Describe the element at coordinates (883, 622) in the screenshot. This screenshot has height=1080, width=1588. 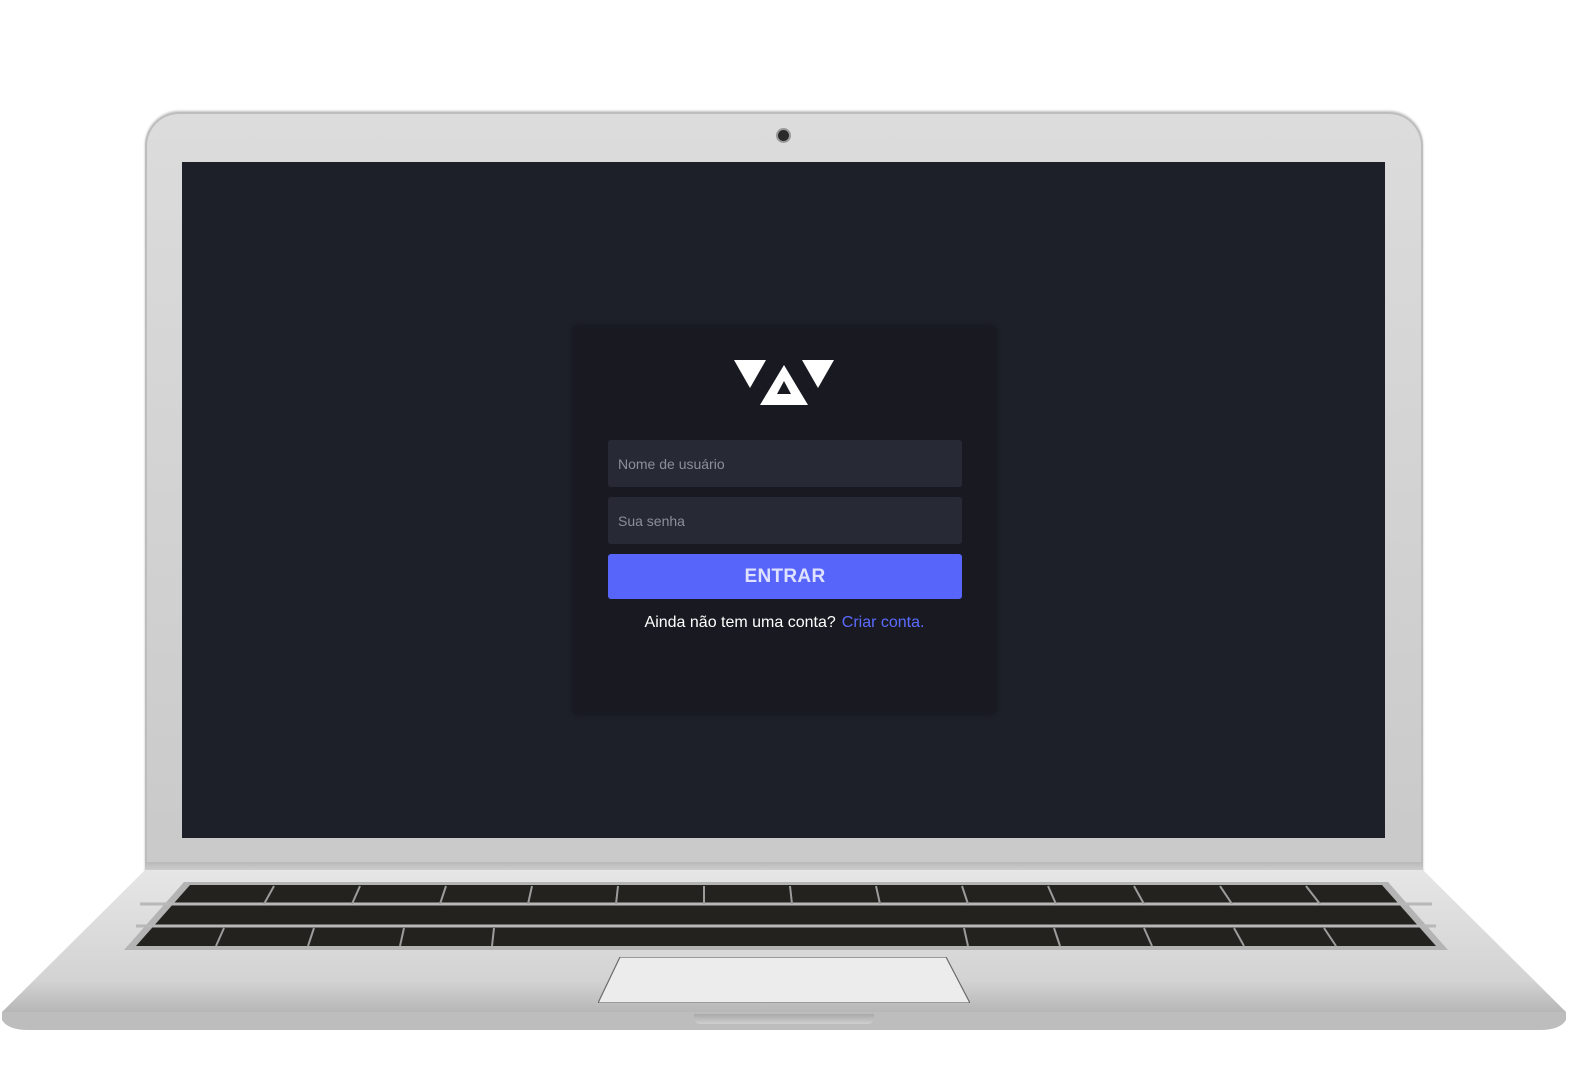
I see `create-account-link: Criar conta.` at that location.